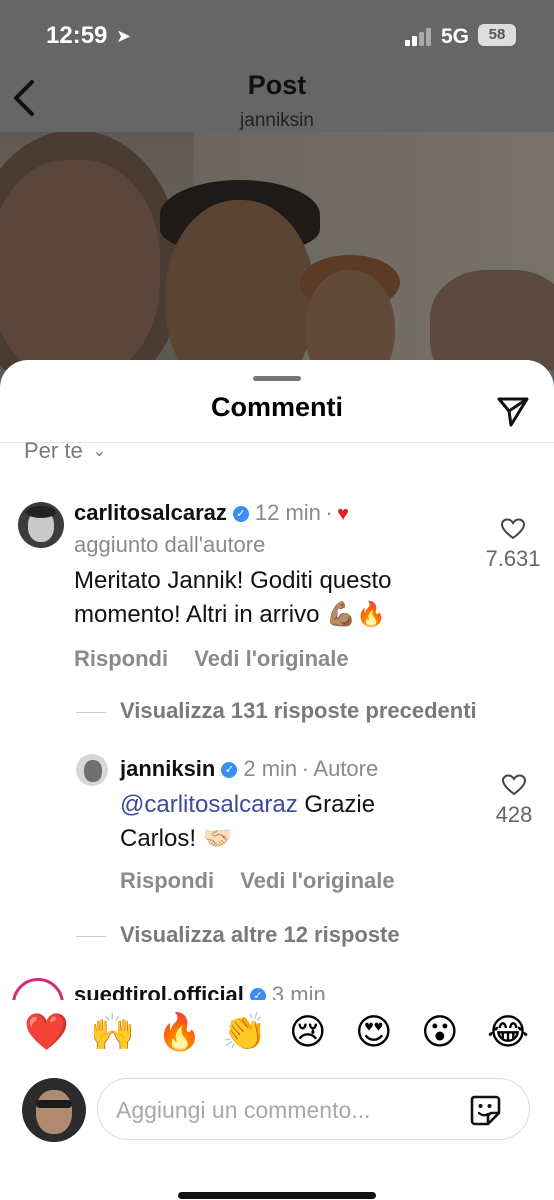 The width and height of the screenshot is (554, 1200). What do you see at coordinates (514, 801) in the screenshot?
I see `like-button: 428` at bounding box center [514, 801].